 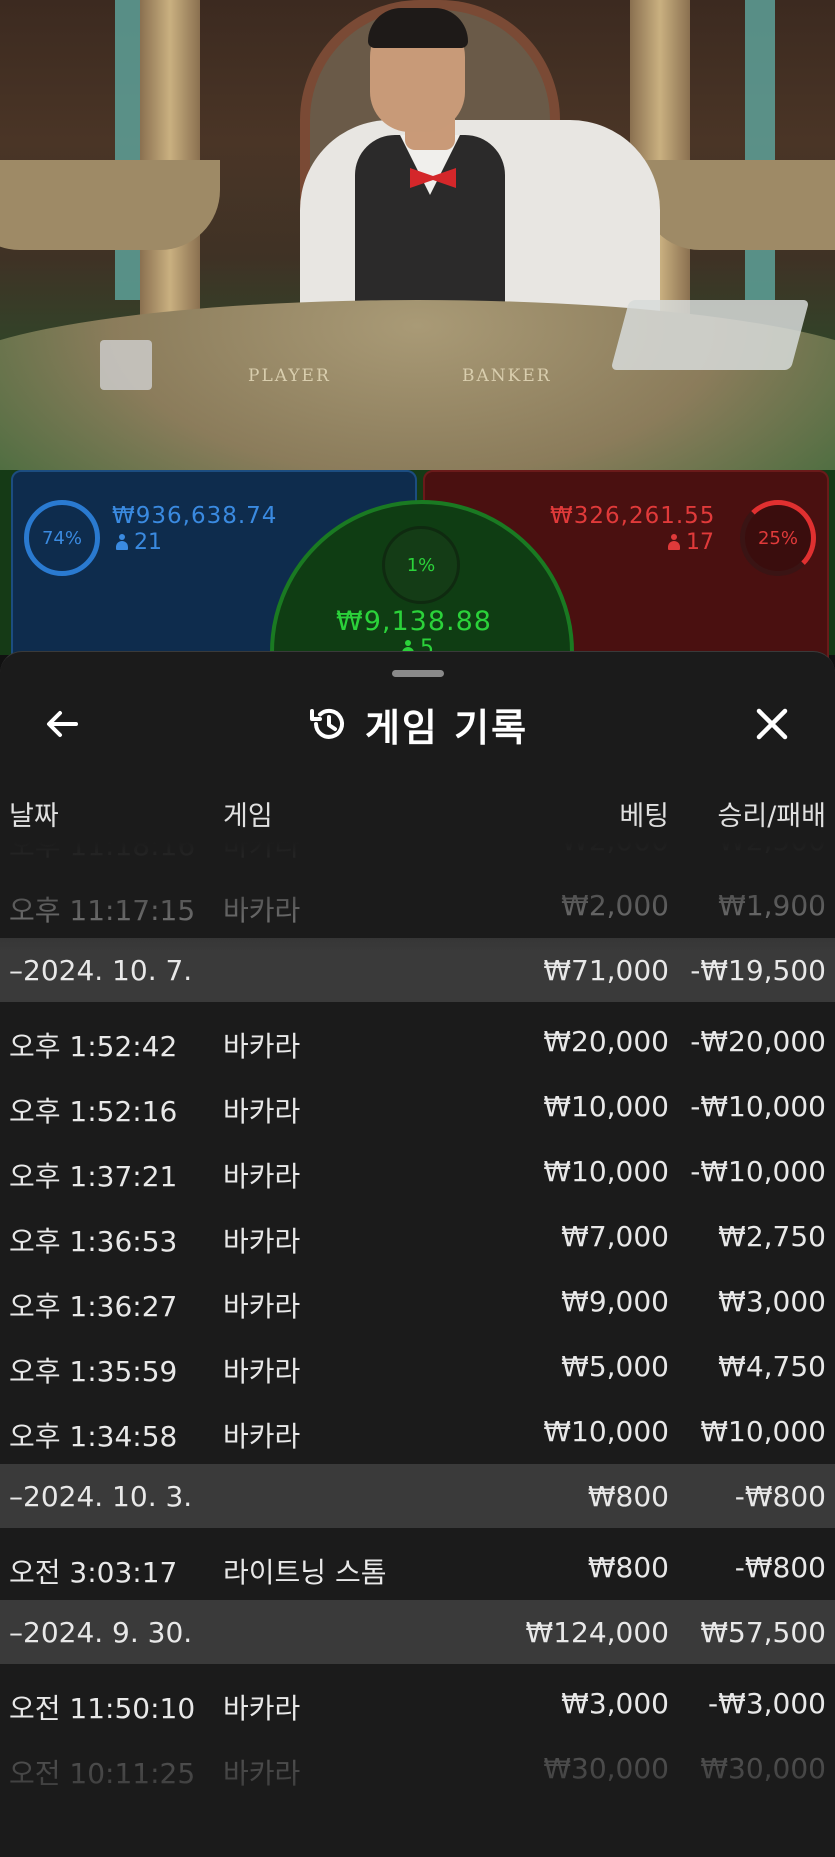 I want to click on history-row: 오후 1:52:42 바카라 ₩20,000 -₩20,000, so click(x=417, y=1041).